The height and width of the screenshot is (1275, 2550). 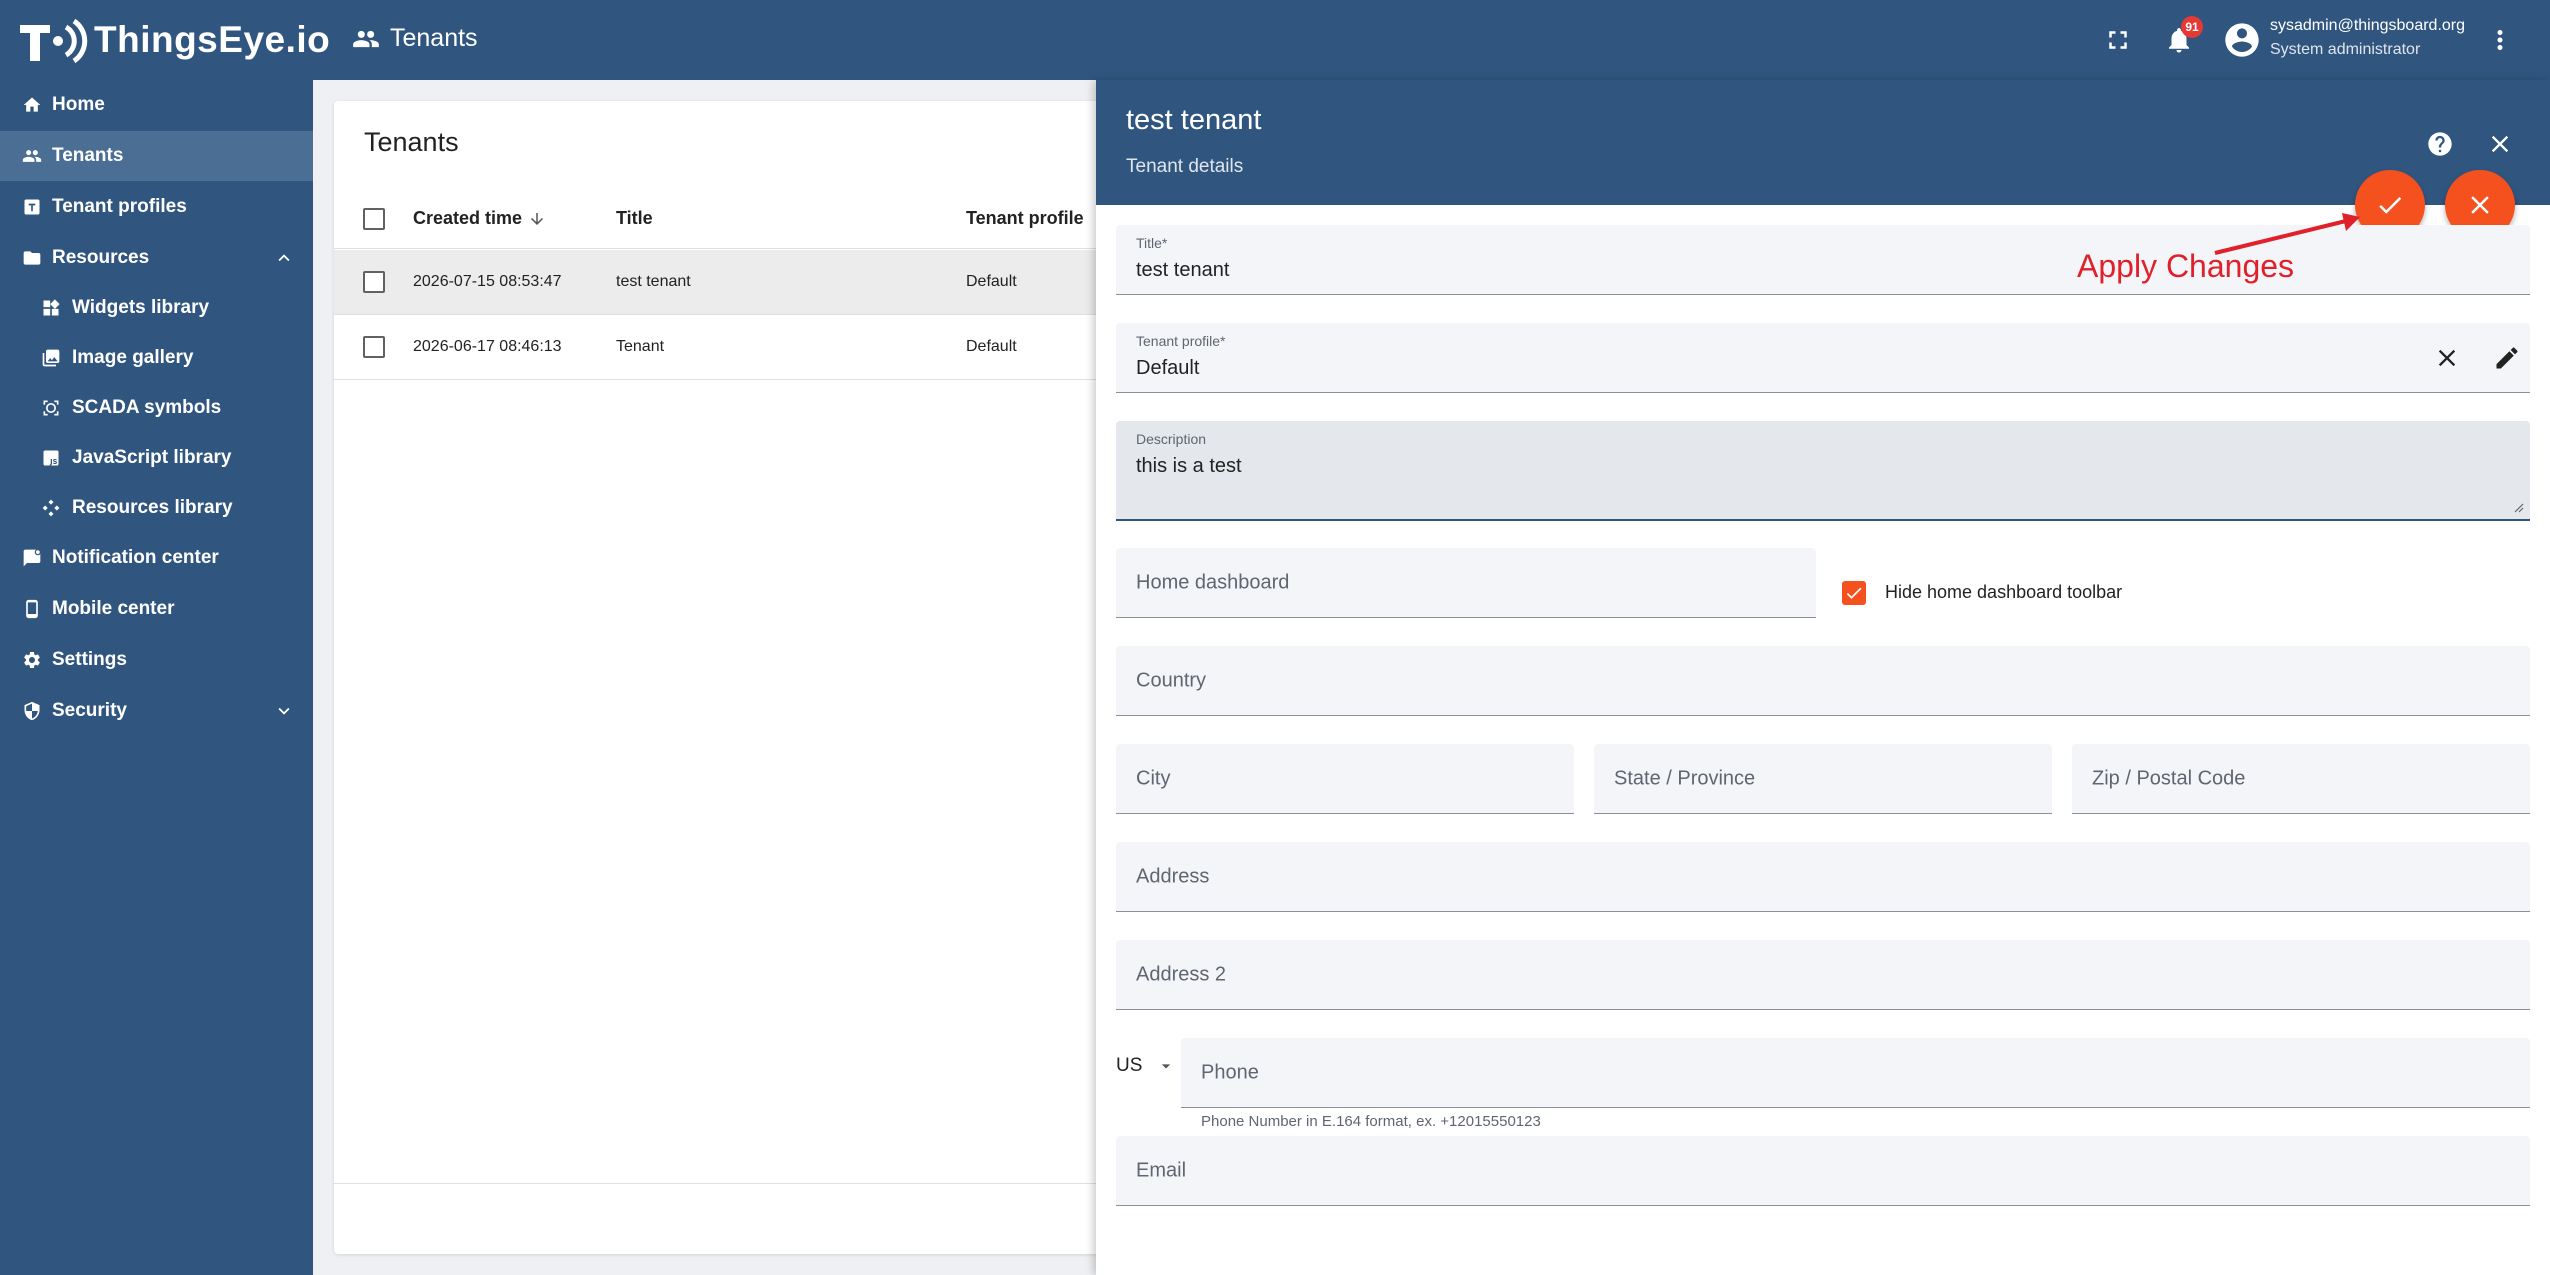 What do you see at coordinates (51, 508) in the screenshot?
I see `resources-icon` at bounding box center [51, 508].